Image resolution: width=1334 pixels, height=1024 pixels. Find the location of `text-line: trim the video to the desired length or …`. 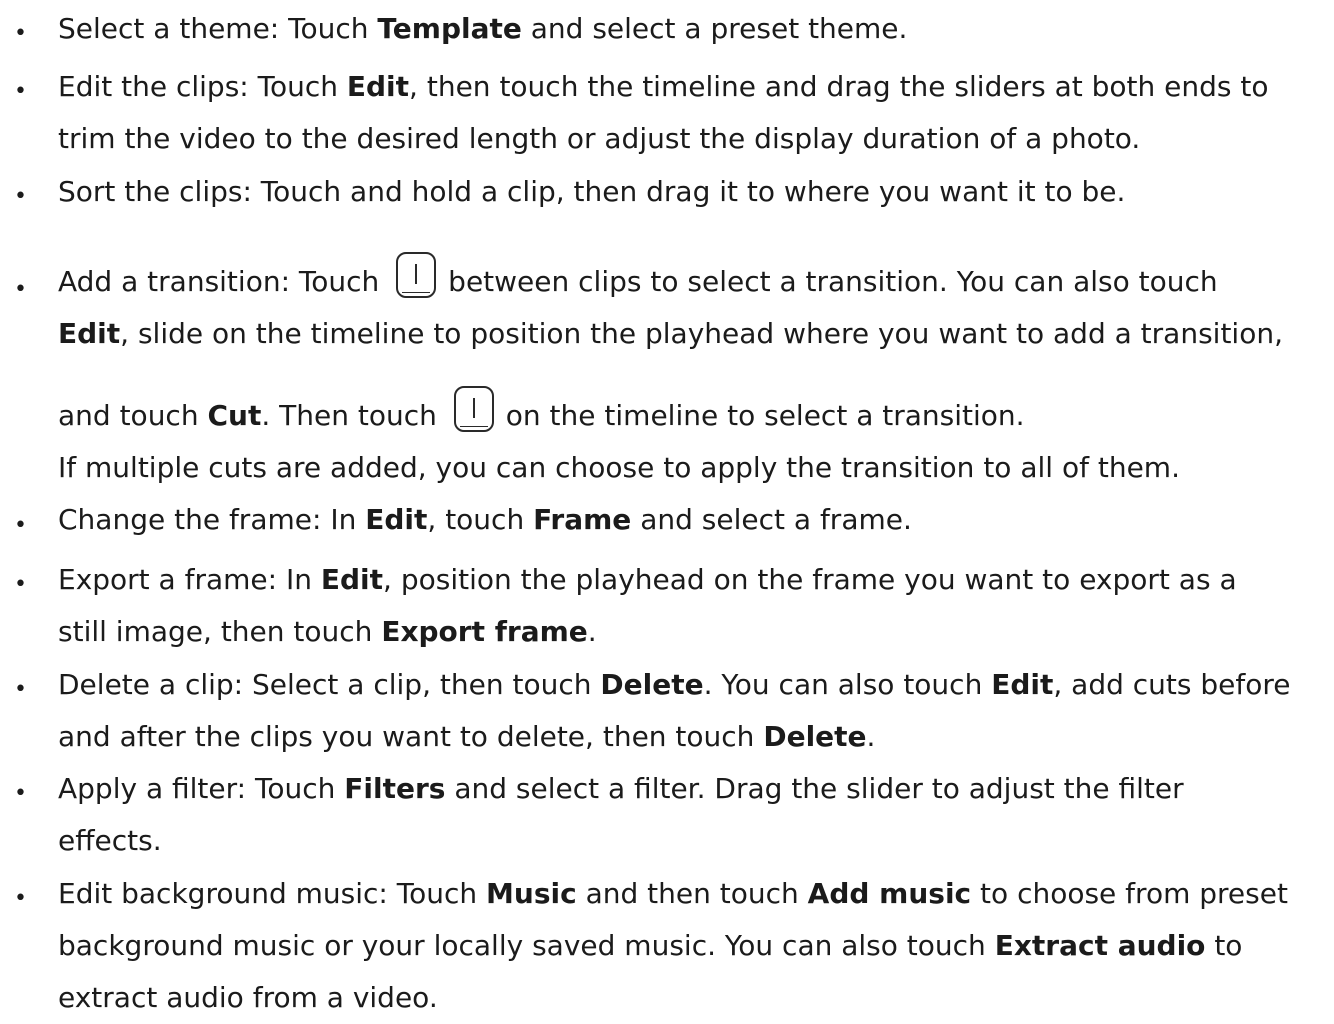

text-line: trim the video to the desired length or … is located at coordinates (599, 138).